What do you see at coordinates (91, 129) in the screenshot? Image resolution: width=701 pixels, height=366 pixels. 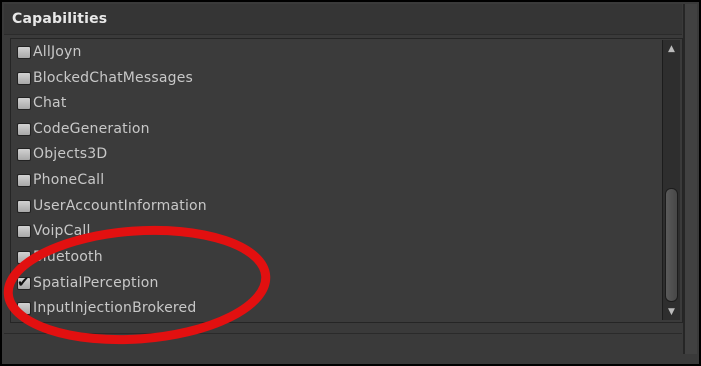 I see `capability-label: CodeGeneration` at bounding box center [91, 129].